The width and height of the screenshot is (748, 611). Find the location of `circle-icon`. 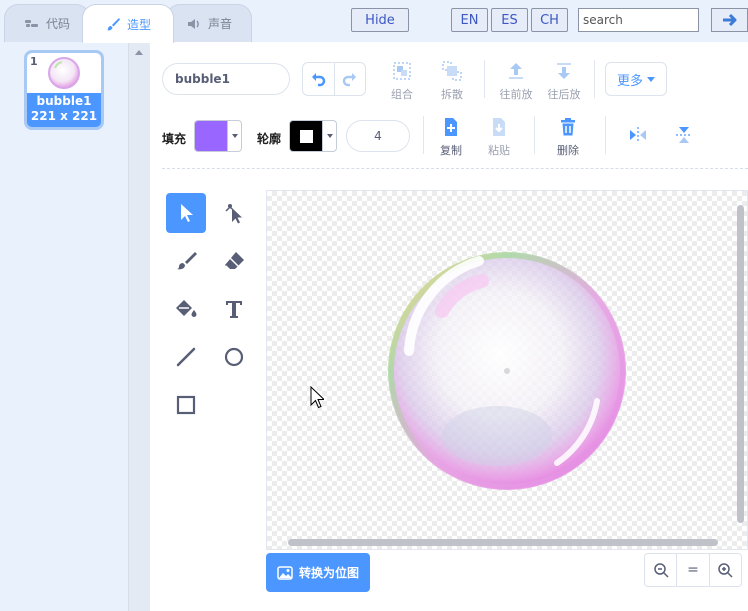

circle-icon is located at coordinates (234, 357).